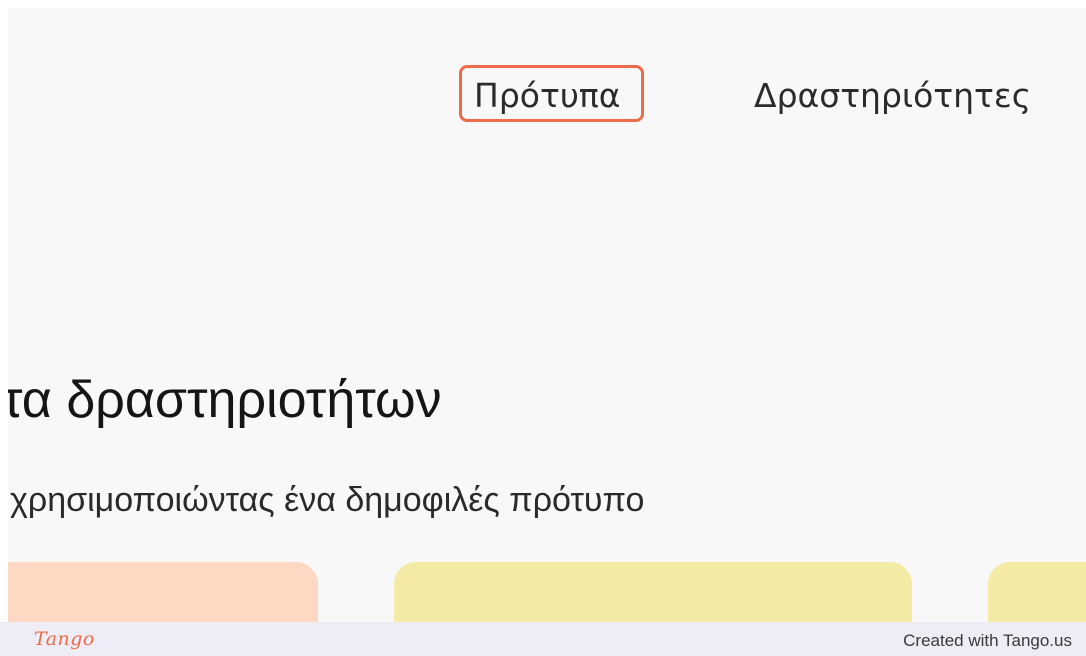  What do you see at coordinates (64, 639) in the screenshot?
I see `tango-logo: Tango` at bounding box center [64, 639].